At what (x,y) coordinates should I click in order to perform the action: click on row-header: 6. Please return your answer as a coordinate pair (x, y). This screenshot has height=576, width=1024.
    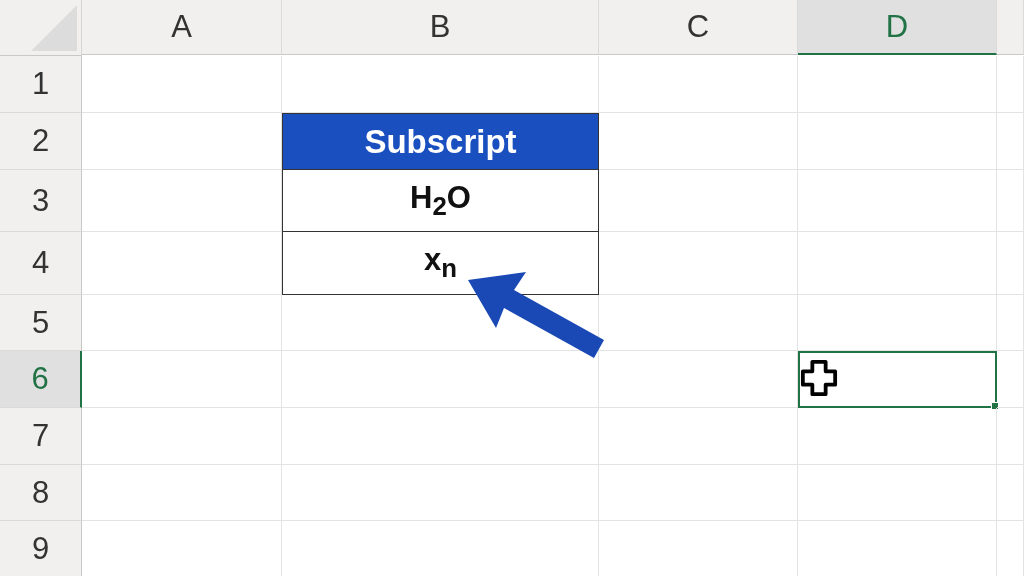
    Looking at the image, I should click on (41, 379).